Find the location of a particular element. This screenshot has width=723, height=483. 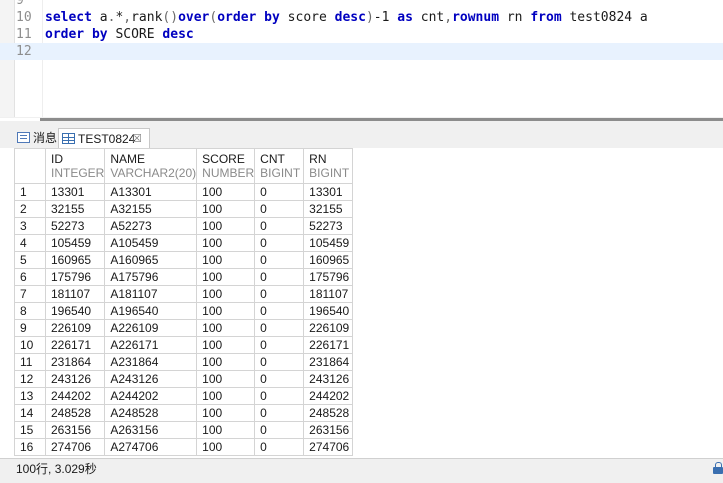

table-row: 11 231864 A231864 100 0 231864 is located at coordinates (184, 362).